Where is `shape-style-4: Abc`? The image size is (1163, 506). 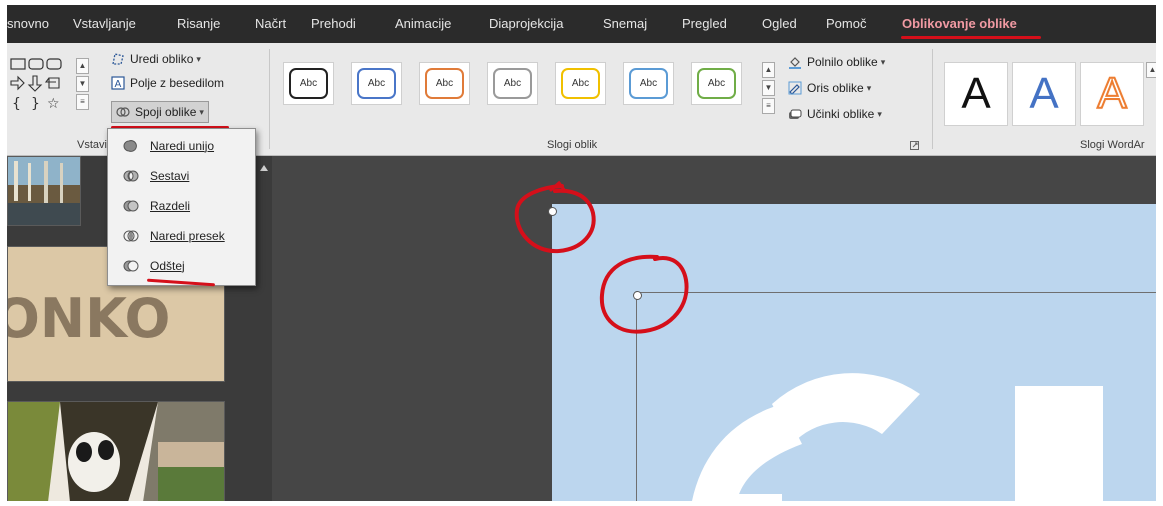 shape-style-4: Abc is located at coordinates (512, 83).